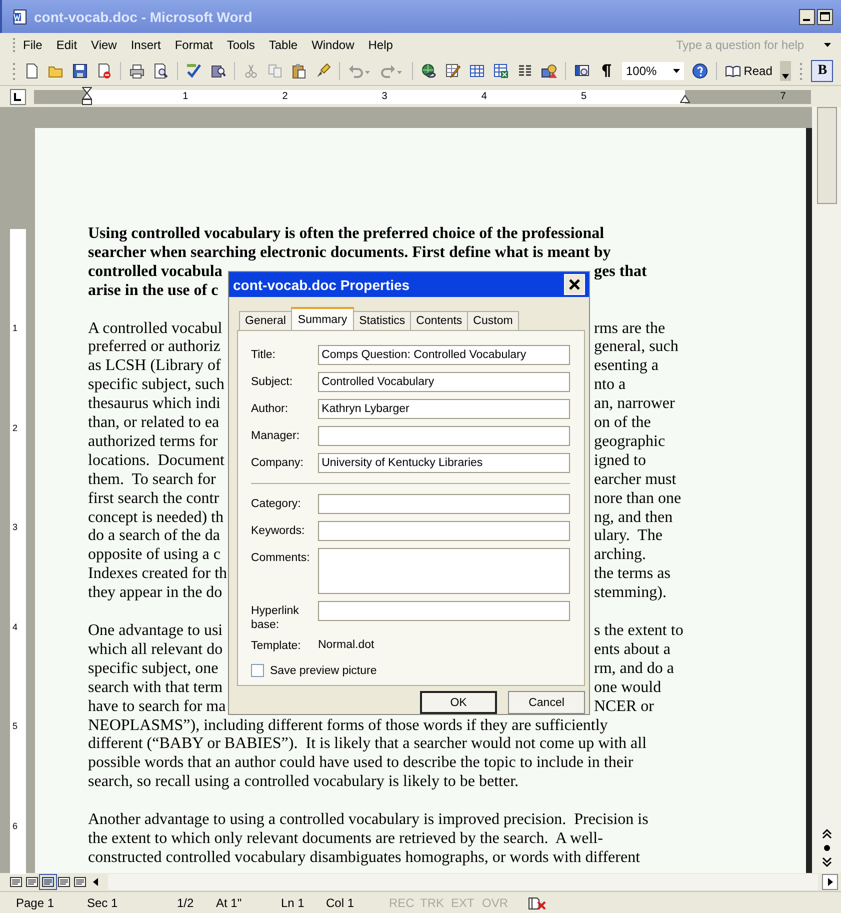 This screenshot has width=841, height=913. What do you see at coordinates (382, 320) in the screenshot?
I see `dialog-tab: Statistics` at bounding box center [382, 320].